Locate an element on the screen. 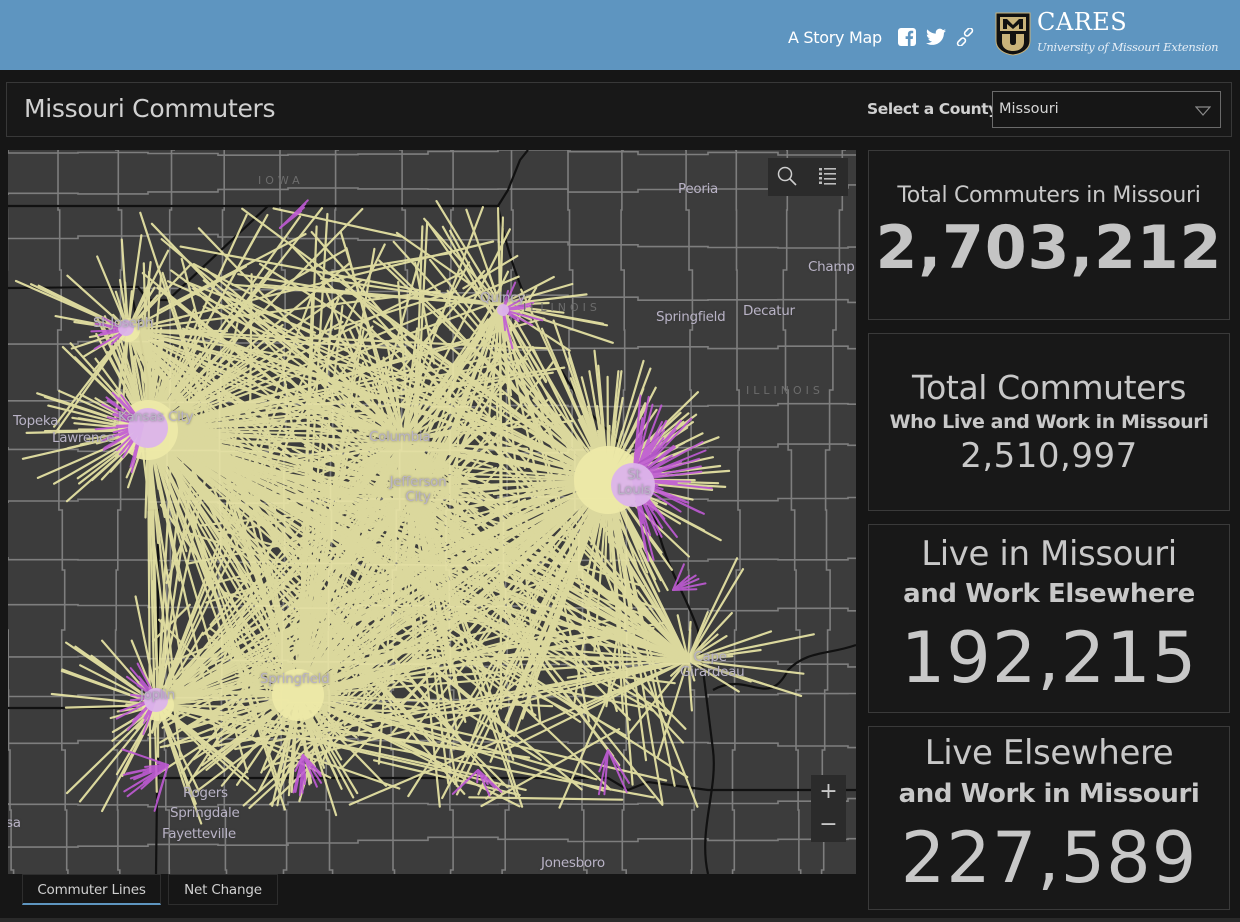 The width and height of the screenshot is (1240, 922). county-select: Missouri is located at coordinates (1106, 109).